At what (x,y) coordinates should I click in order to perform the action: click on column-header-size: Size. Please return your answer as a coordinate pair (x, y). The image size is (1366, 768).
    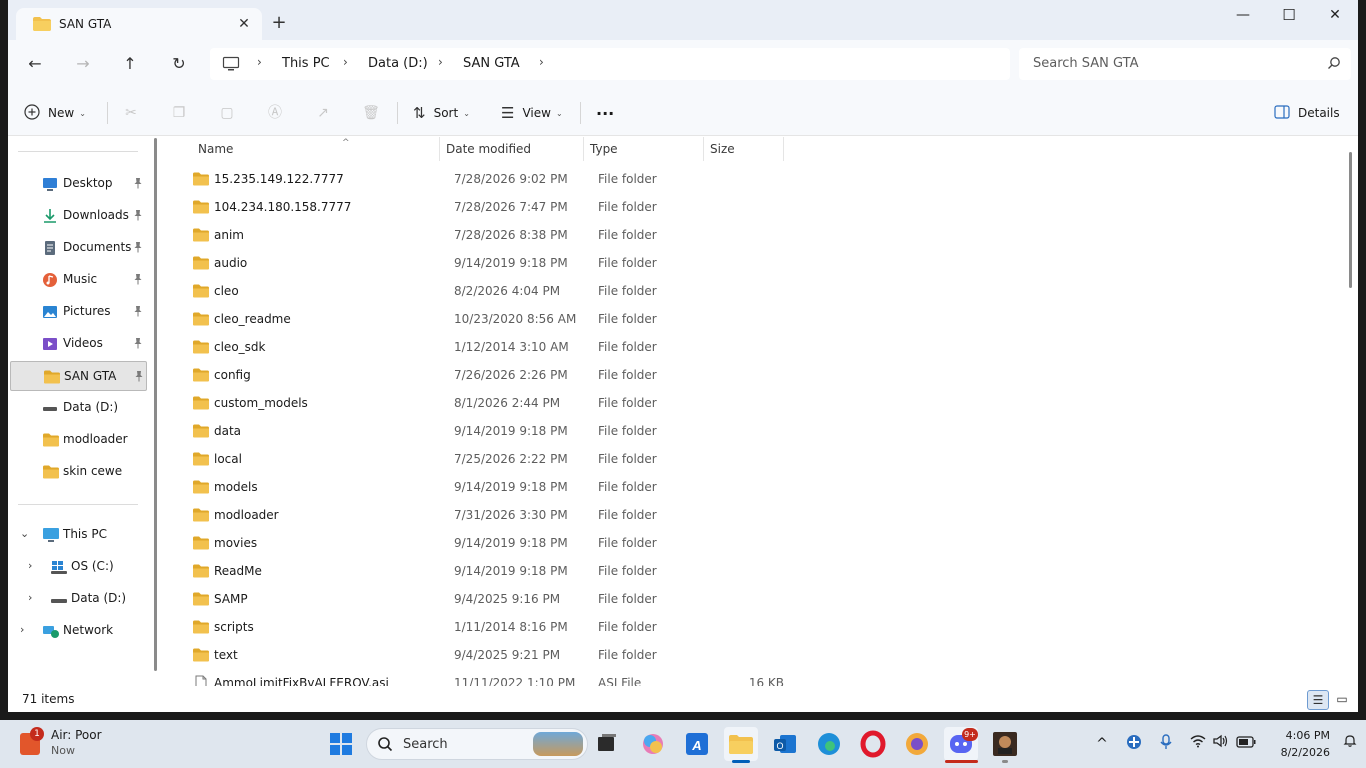
    Looking at the image, I should click on (744, 149).